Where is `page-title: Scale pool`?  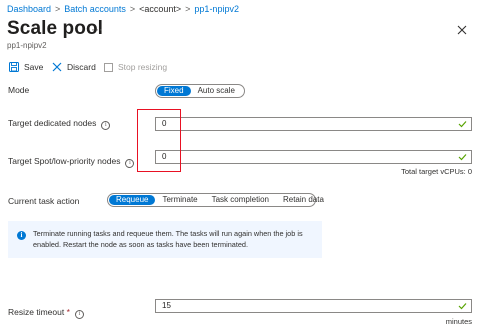
page-title: Scale pool is located at coordinates (55, 28).